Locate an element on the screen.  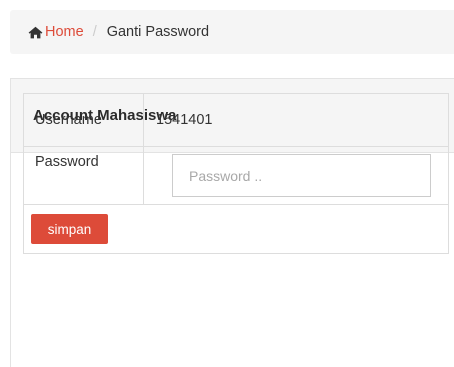
username-value: 1541401 is located at coordinates (296, 120).